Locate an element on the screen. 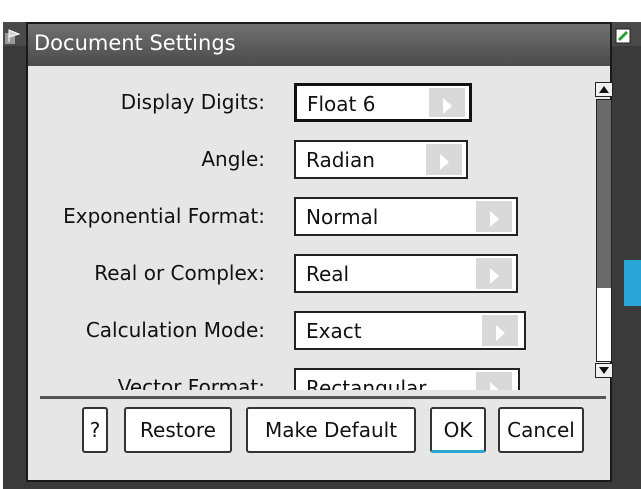  dialog-title: Document Settings is located at coordinates (135, 43).